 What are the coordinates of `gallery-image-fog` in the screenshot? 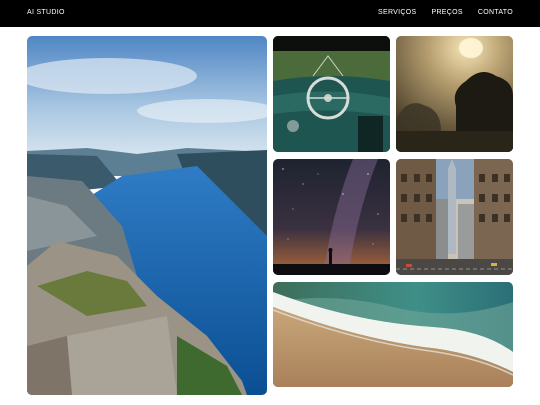 It's located at (454, 94).